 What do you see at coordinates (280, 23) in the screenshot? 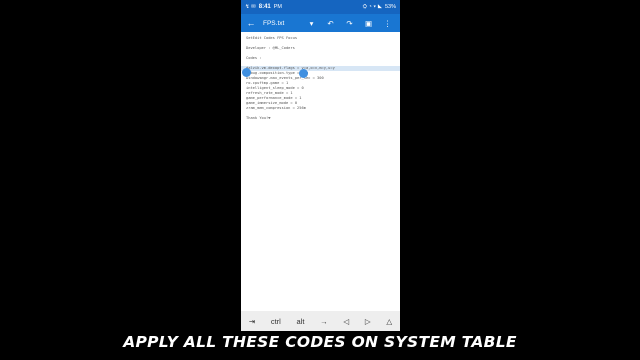
I see `file-title: FPS.txt` at bounding box center [280, 23].